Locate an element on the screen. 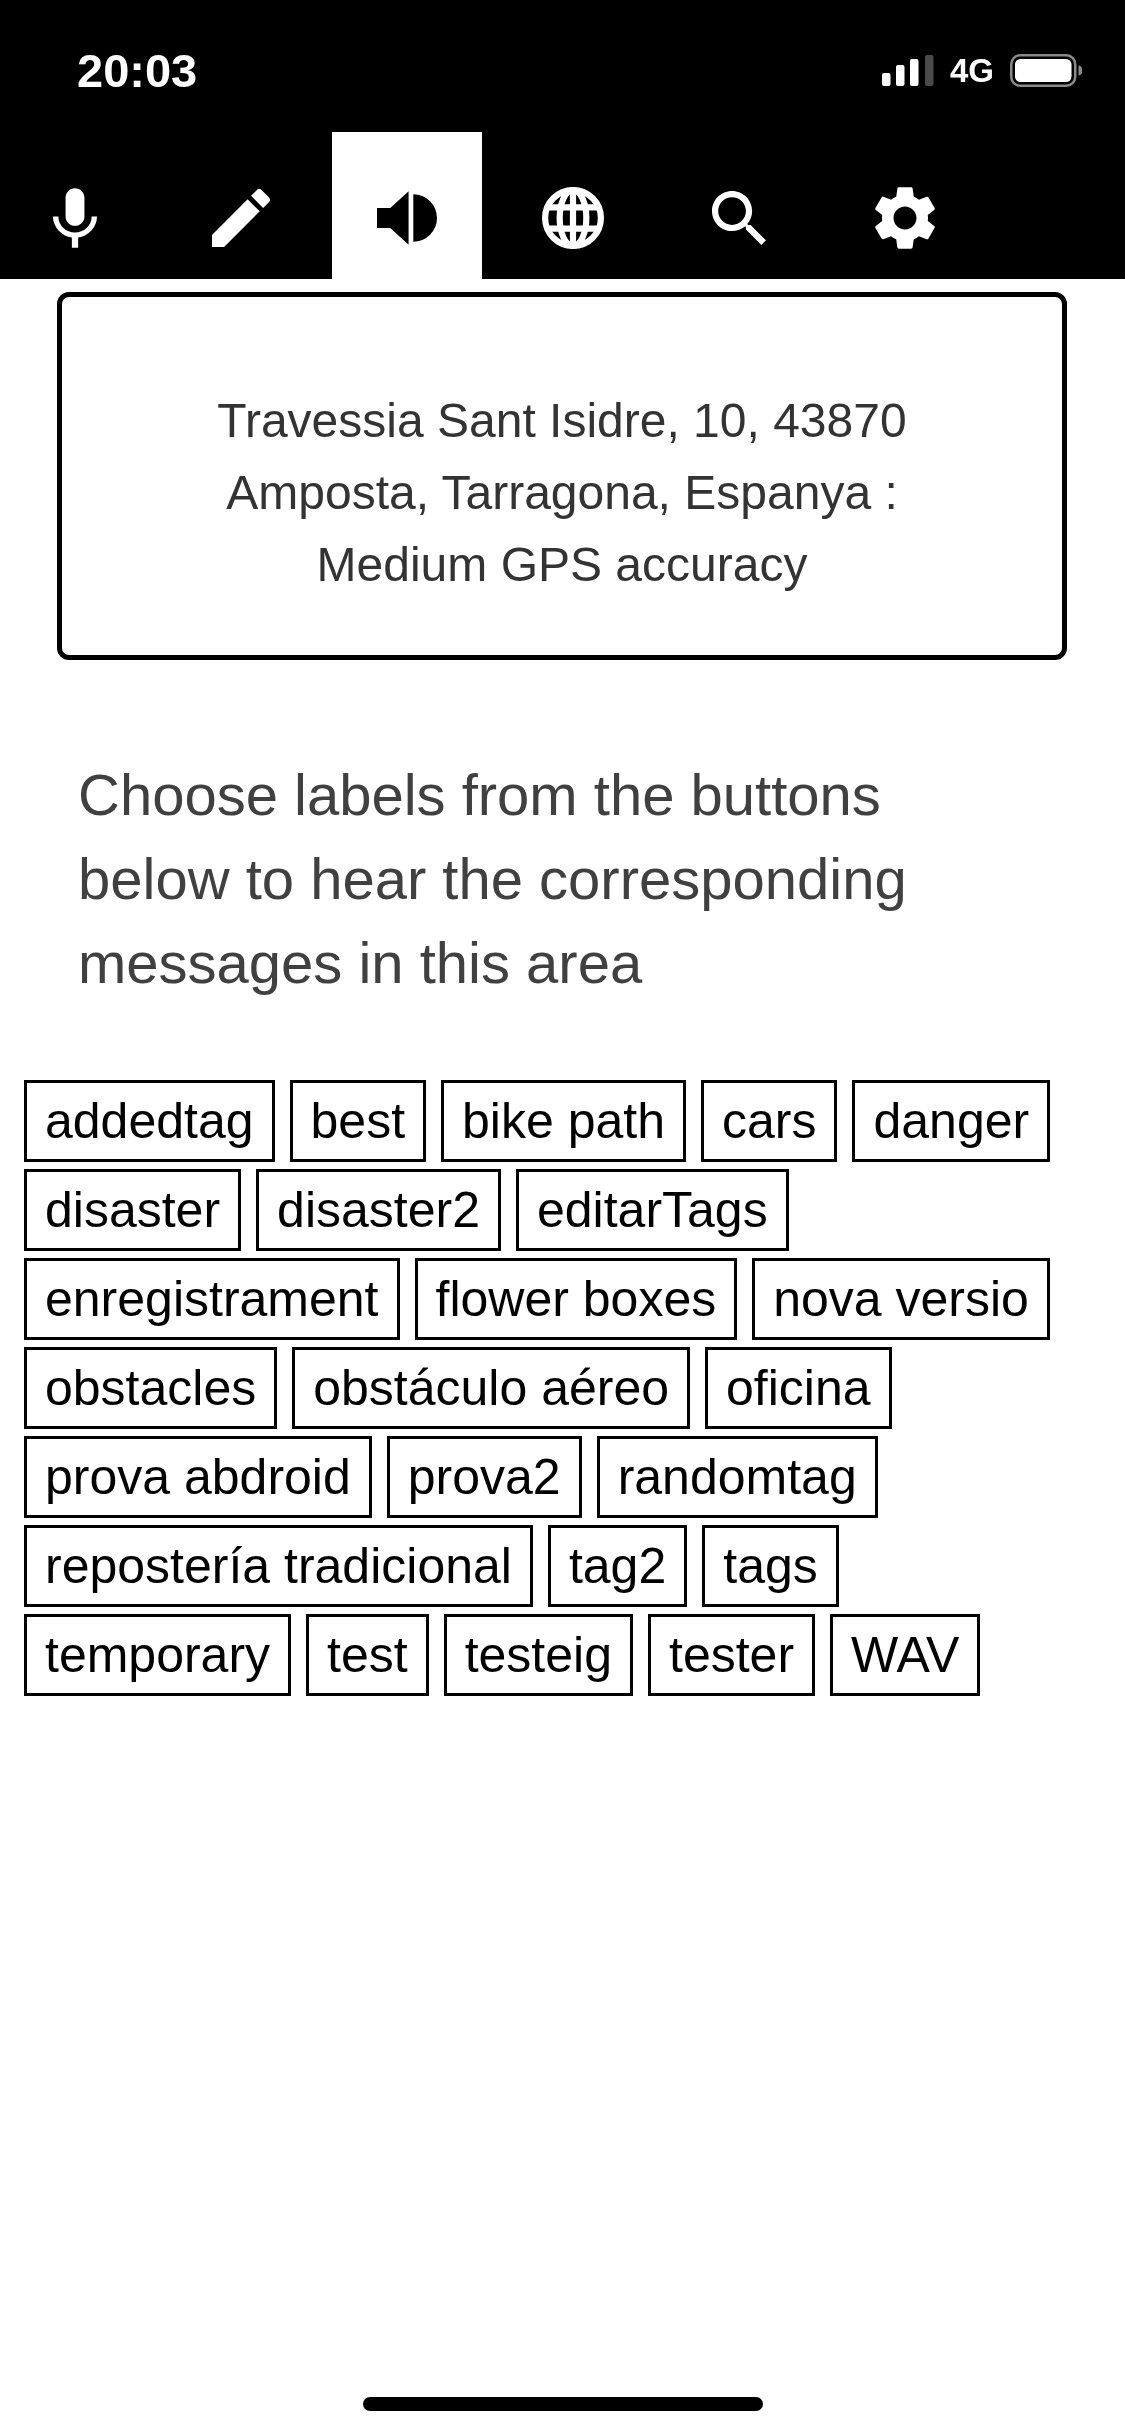  label-button: flower boxes is located at coordinates (576, 1299).